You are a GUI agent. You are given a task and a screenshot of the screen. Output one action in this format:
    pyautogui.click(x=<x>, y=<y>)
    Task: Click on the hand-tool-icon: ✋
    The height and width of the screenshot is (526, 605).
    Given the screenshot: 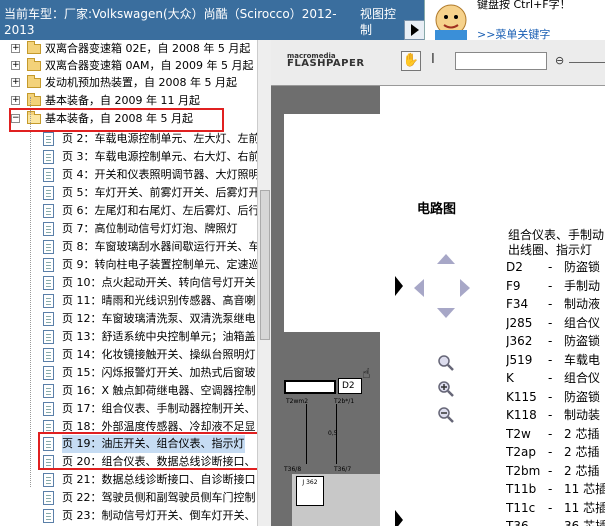 What is the action you would take?
    pyautogui.click(x=411, y=61)
    